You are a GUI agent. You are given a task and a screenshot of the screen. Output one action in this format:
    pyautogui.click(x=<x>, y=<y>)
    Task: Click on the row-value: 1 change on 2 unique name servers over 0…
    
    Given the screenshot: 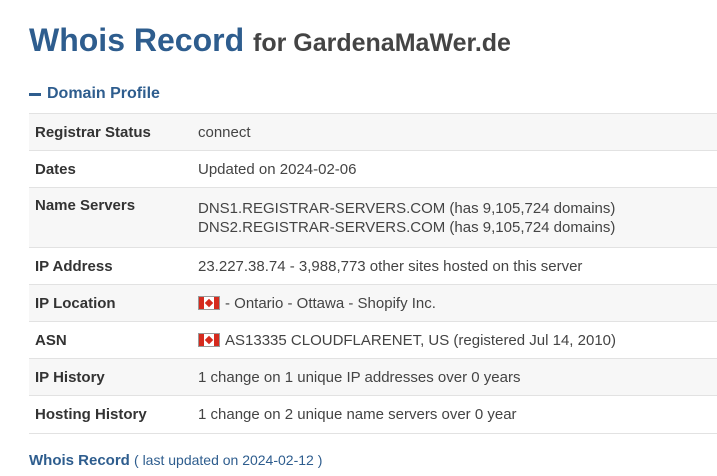 What is the action you would take?
    pyautogui.click(x=457, y=414)
    